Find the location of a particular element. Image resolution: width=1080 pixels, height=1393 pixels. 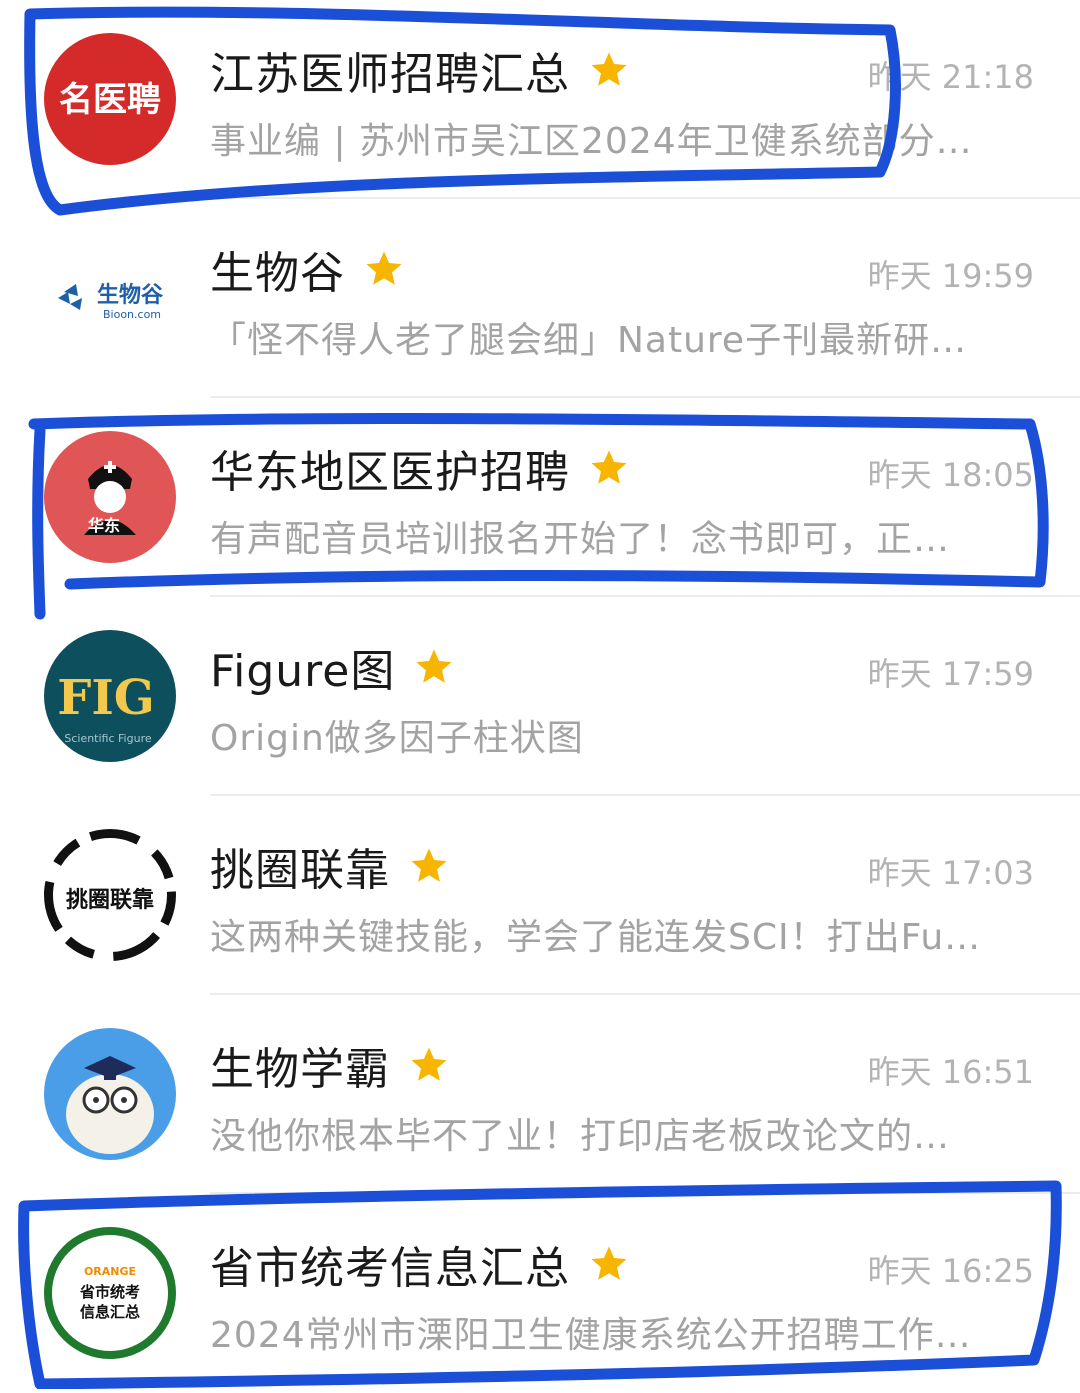

avatar: FIG Scientific Figure is located at coordinates (110, 696).